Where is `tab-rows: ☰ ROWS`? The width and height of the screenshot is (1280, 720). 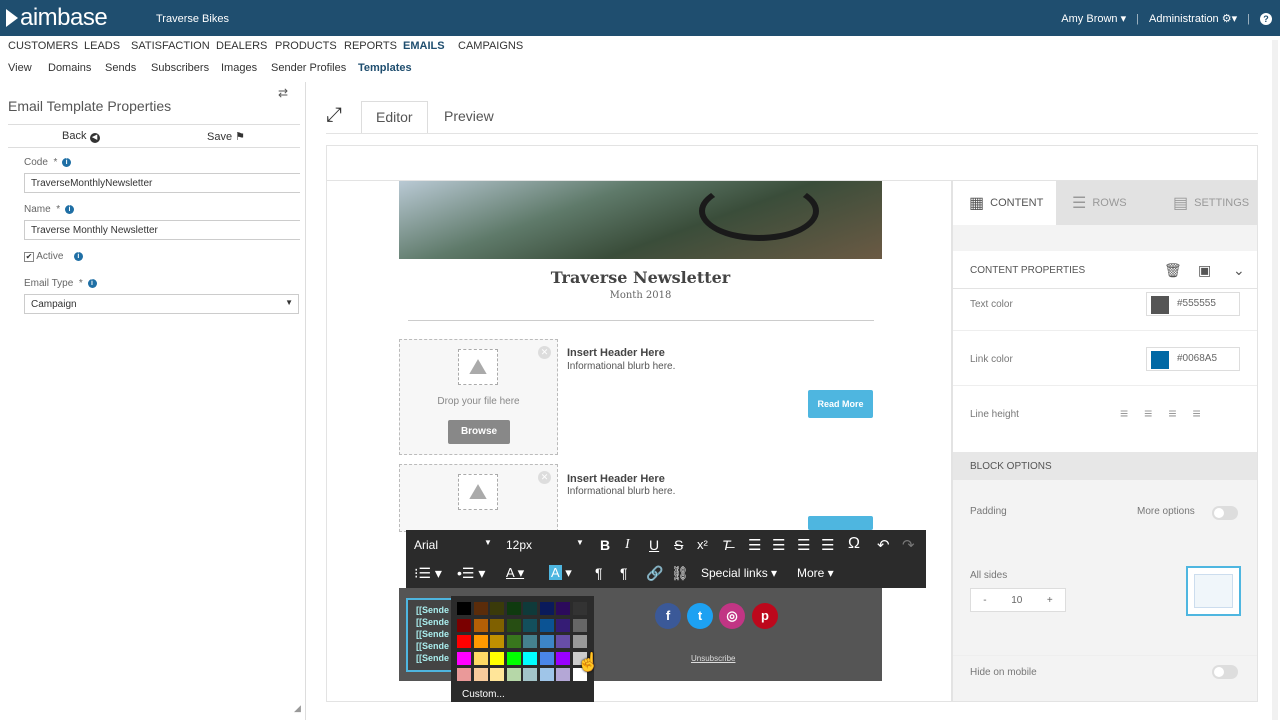 tab-rows: ☰ ROWS is located at coordinates (1106, 203).